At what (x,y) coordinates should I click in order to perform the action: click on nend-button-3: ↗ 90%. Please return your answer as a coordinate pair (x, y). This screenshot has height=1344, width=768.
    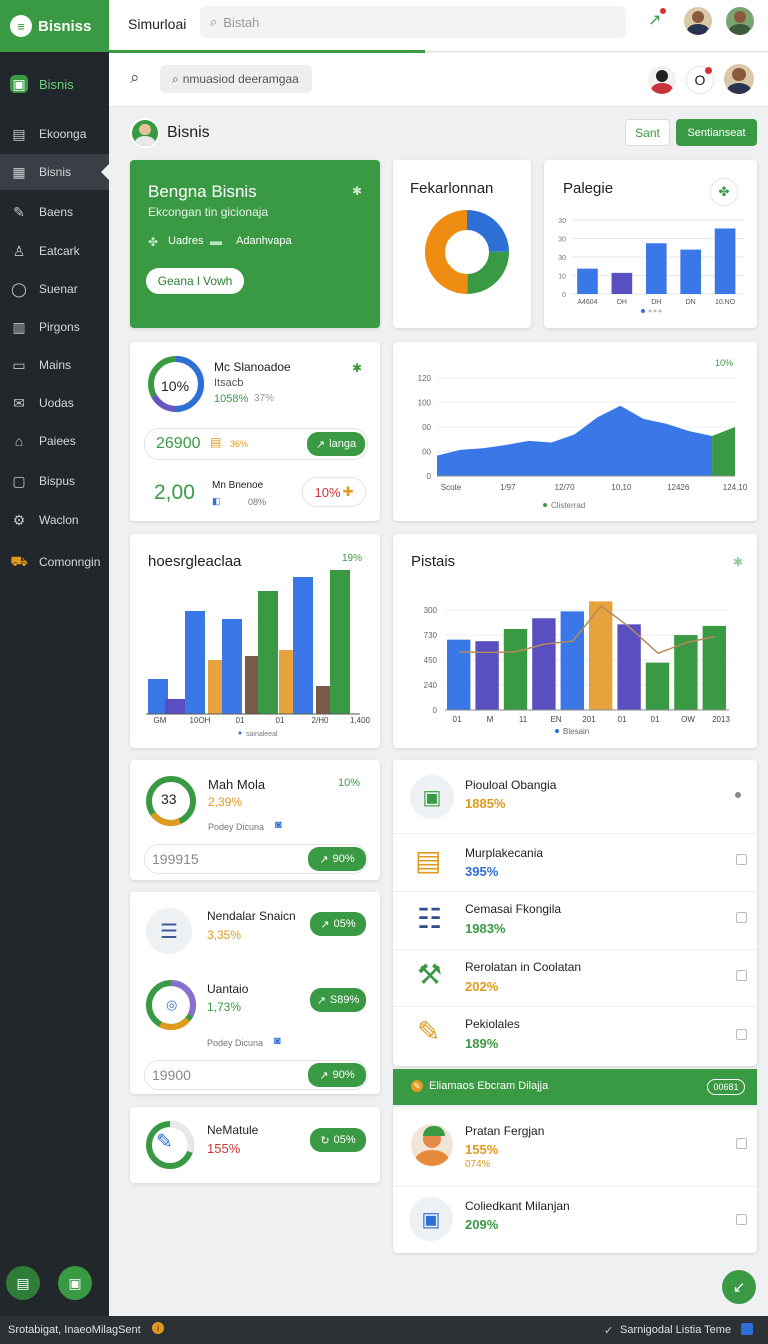
    Looking at the image, I should click on (337, 1075).